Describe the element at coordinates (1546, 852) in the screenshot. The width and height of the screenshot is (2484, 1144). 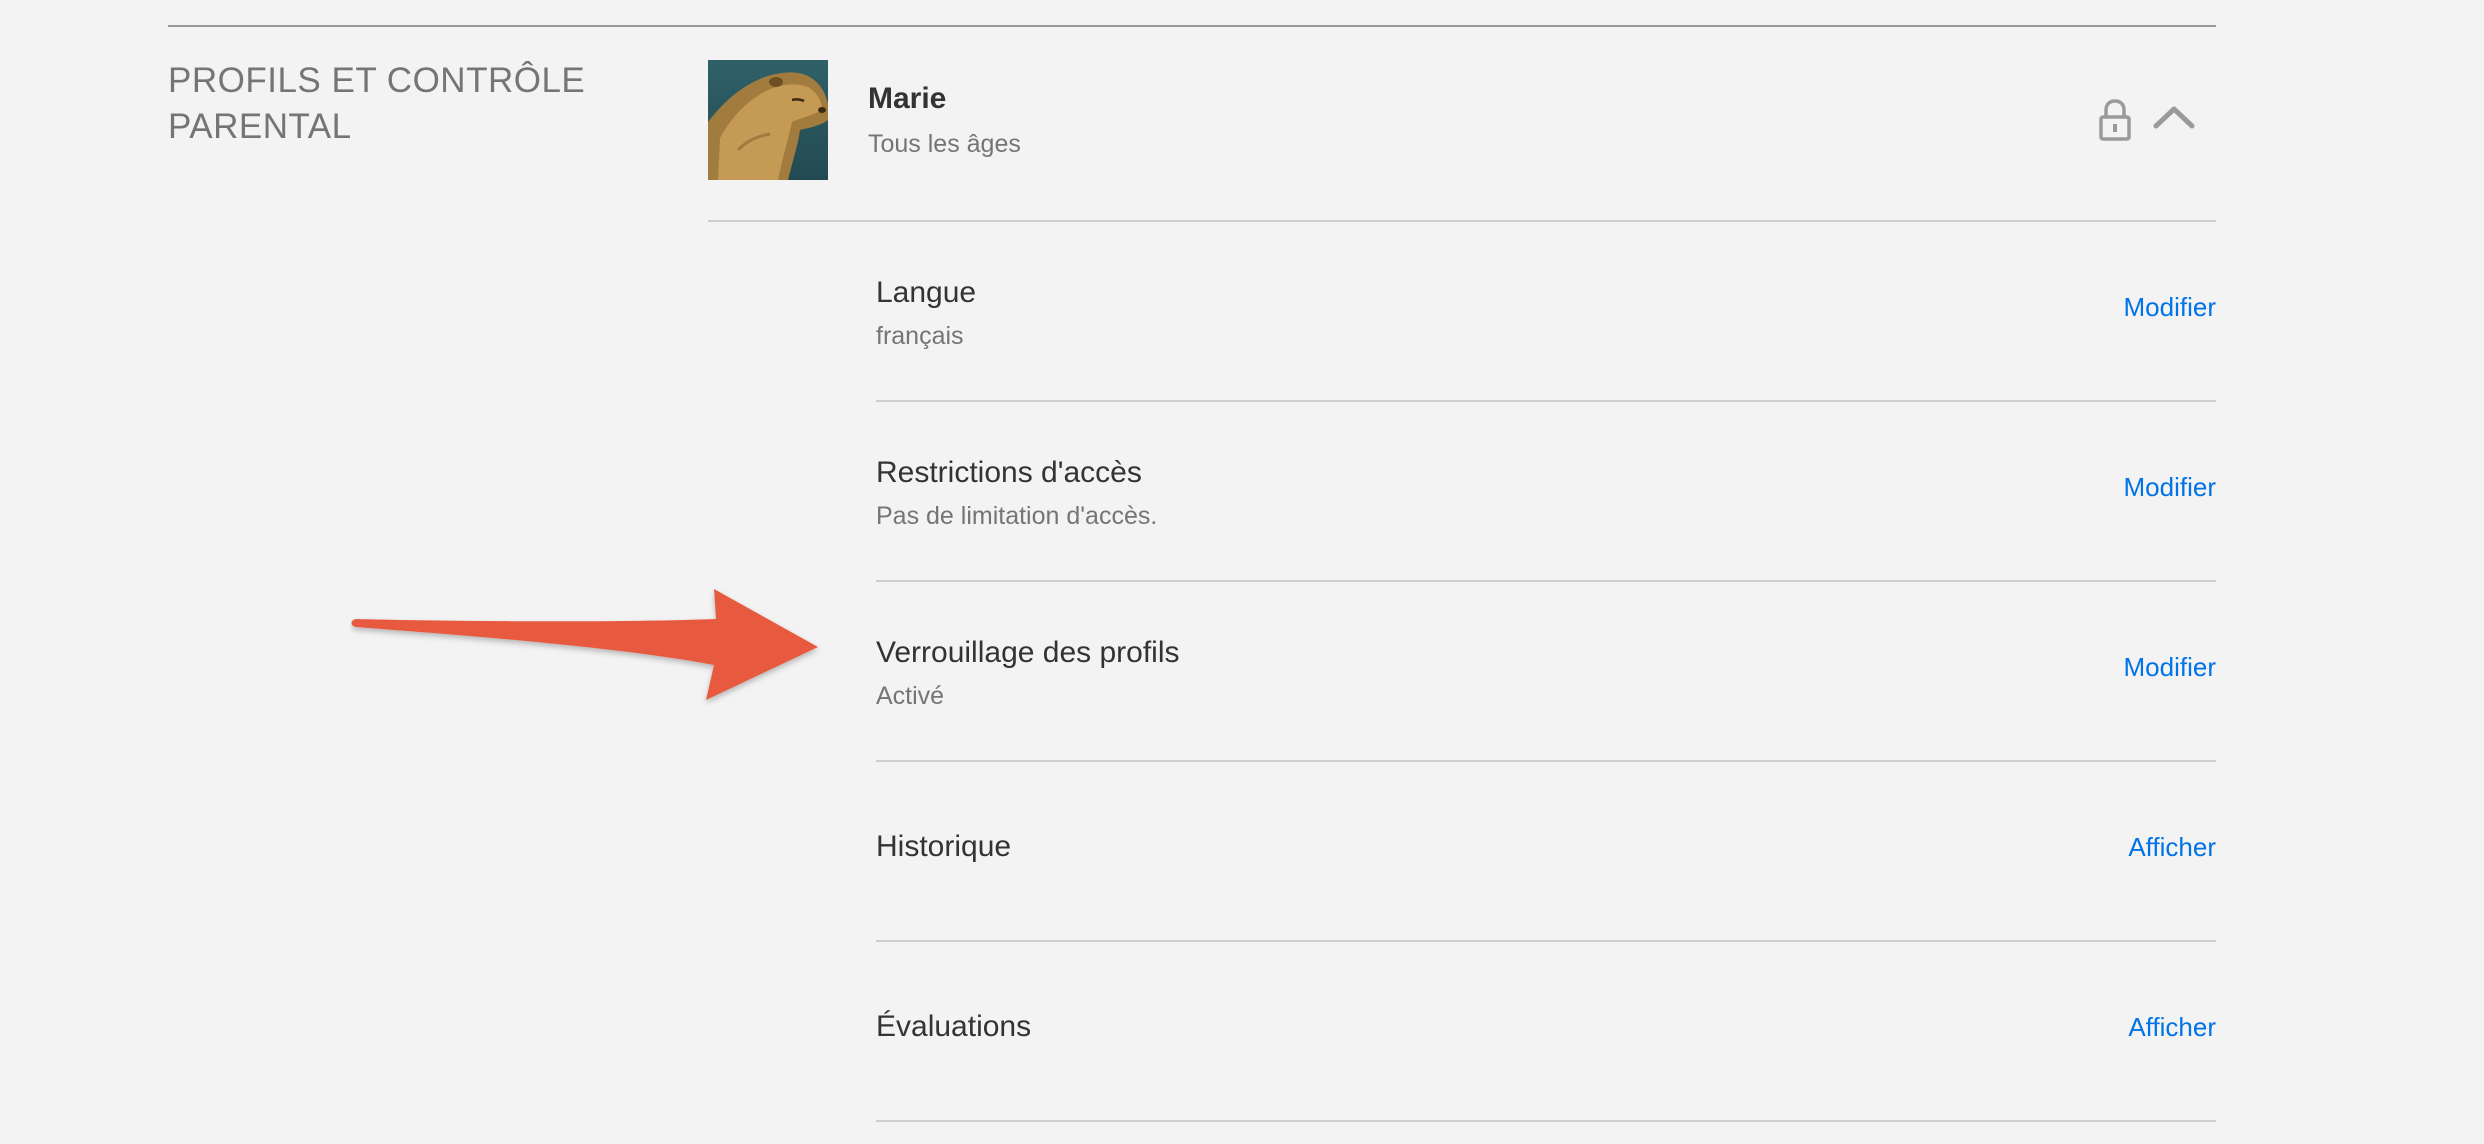
I see `setting-row-historique: Historique Afficher` at that location.